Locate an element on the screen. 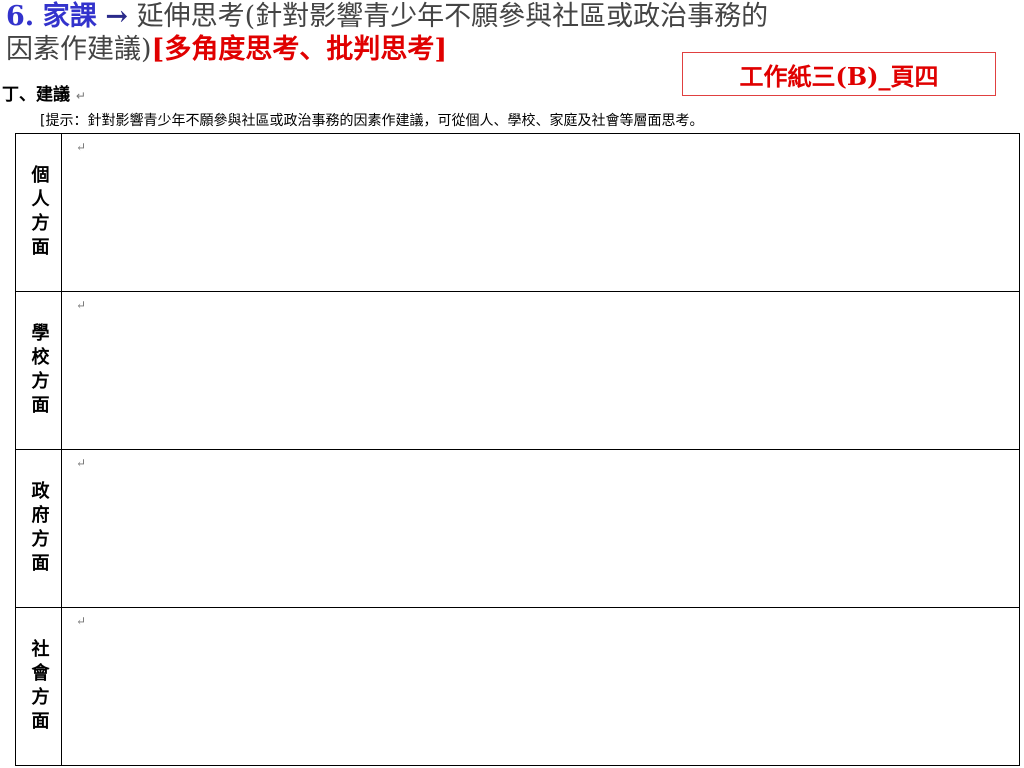  section-title: 丁、建議 ↵ is located at coordinates (44, 92).